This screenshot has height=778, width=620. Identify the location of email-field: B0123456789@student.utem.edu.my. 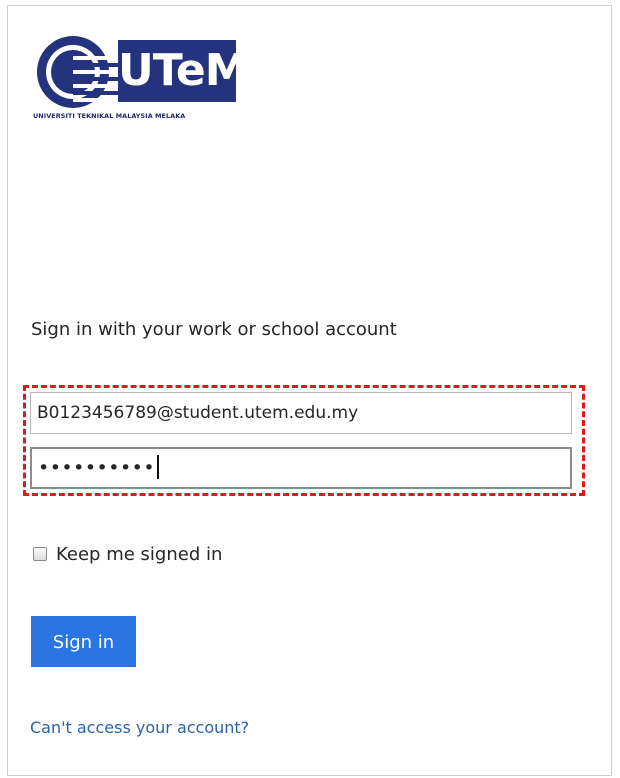
(301, 413).